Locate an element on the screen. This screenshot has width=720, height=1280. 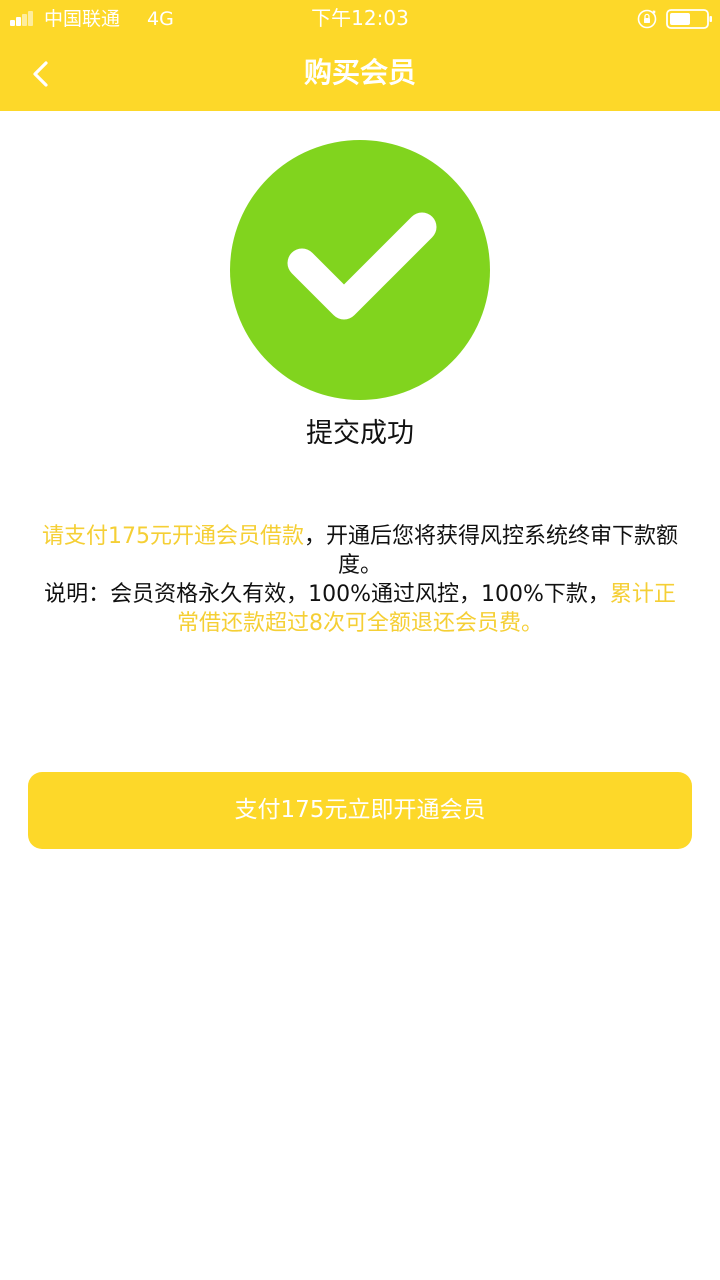
rotation-lock-icon is located at coordinates (647, 19).